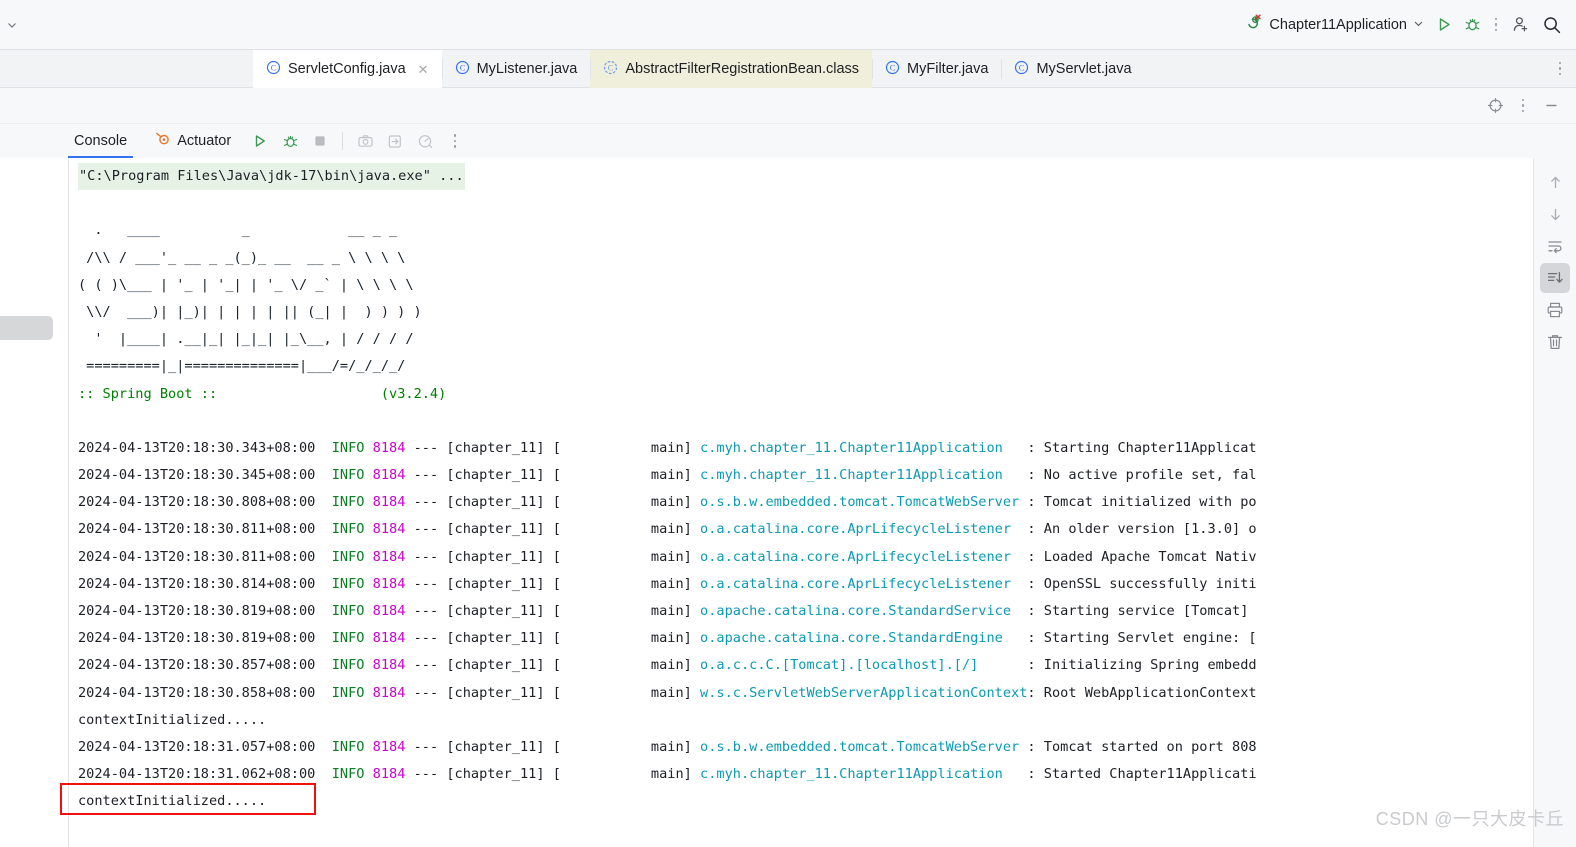 The height and width of the screenshot is (847, 1576). I want to click on soft-wrap-button, so click(1555, 246).